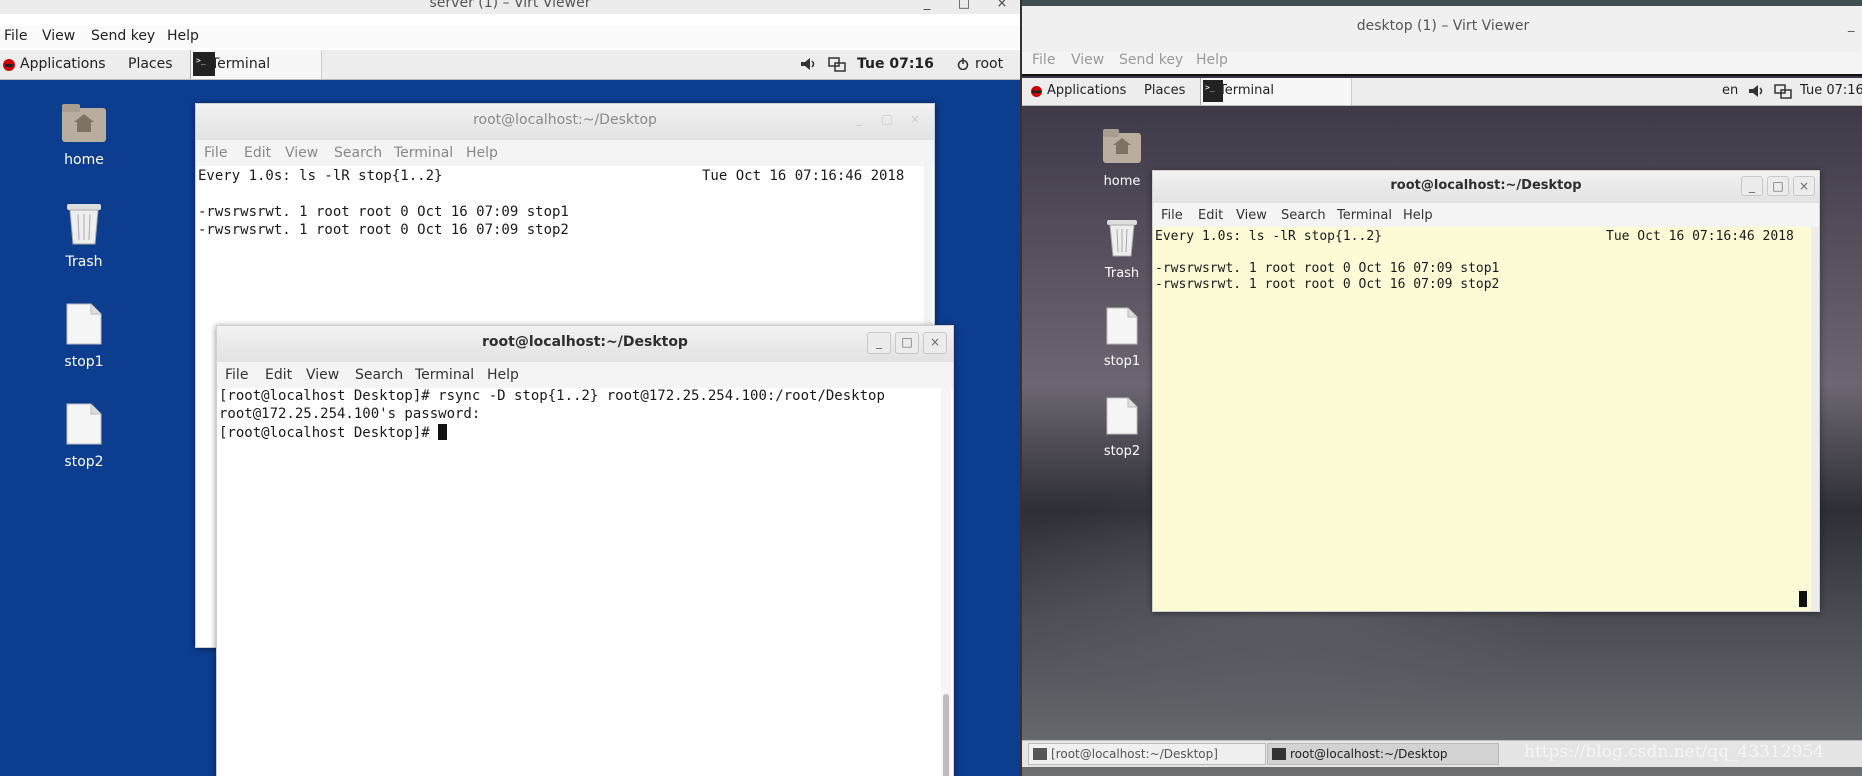 The image size is (1862, 776). Describe the element at coordinates (1383, 754) in the screenshot. I see `taskbar-item-active: root@localhost:~/Desktop` at that location.